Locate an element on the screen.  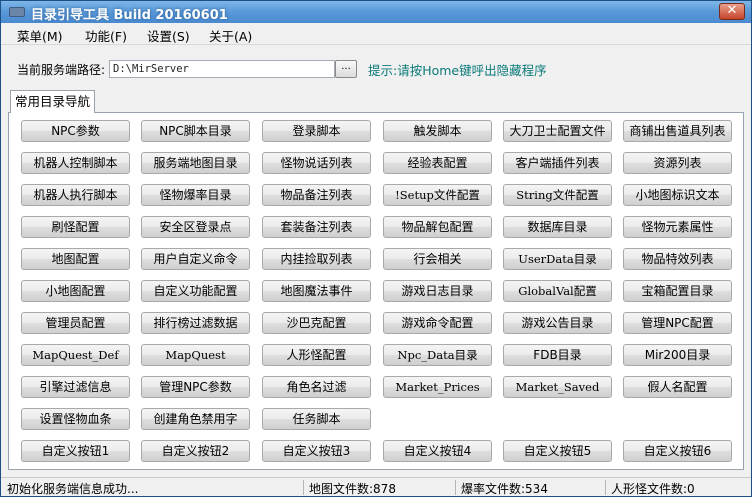
nav-button-r6-c0: 管理员配置 is located at coordinates (75, 323).